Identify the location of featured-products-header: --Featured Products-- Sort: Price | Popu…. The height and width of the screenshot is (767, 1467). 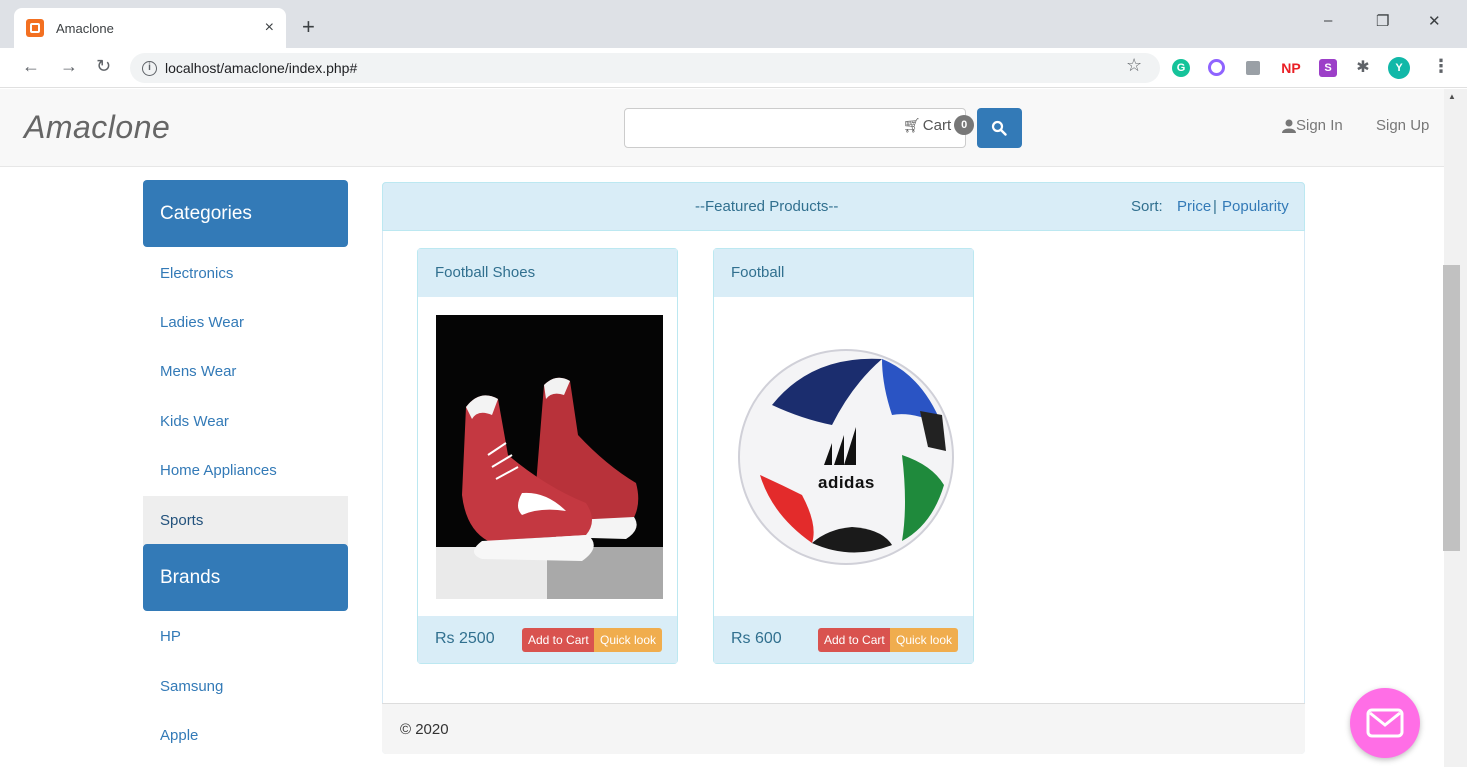
(843, 206).